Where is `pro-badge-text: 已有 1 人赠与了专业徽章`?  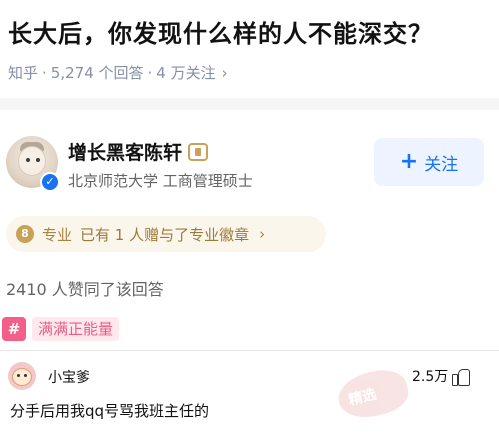 pro-badge-text: 已有 1 人赠与了专业徽章 is located at coordinates (165, 234).